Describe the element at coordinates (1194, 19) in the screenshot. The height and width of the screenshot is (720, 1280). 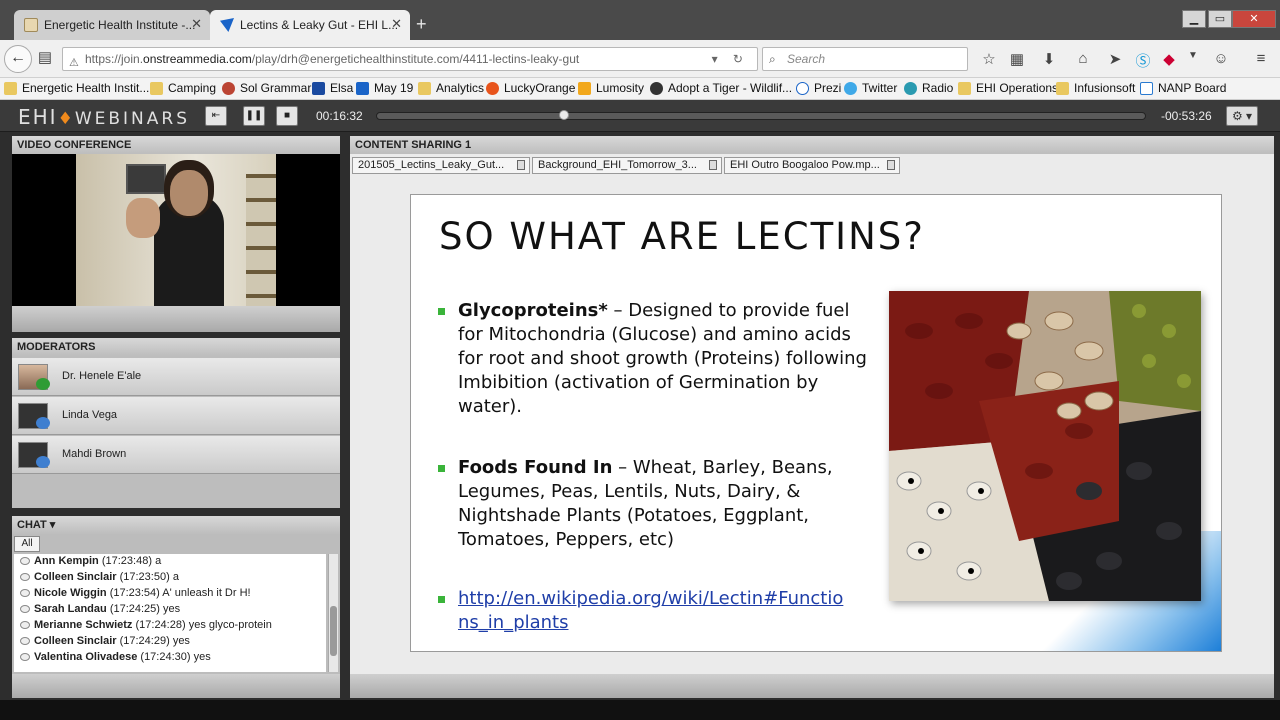
I see `minimize-button: ▁` at that location.